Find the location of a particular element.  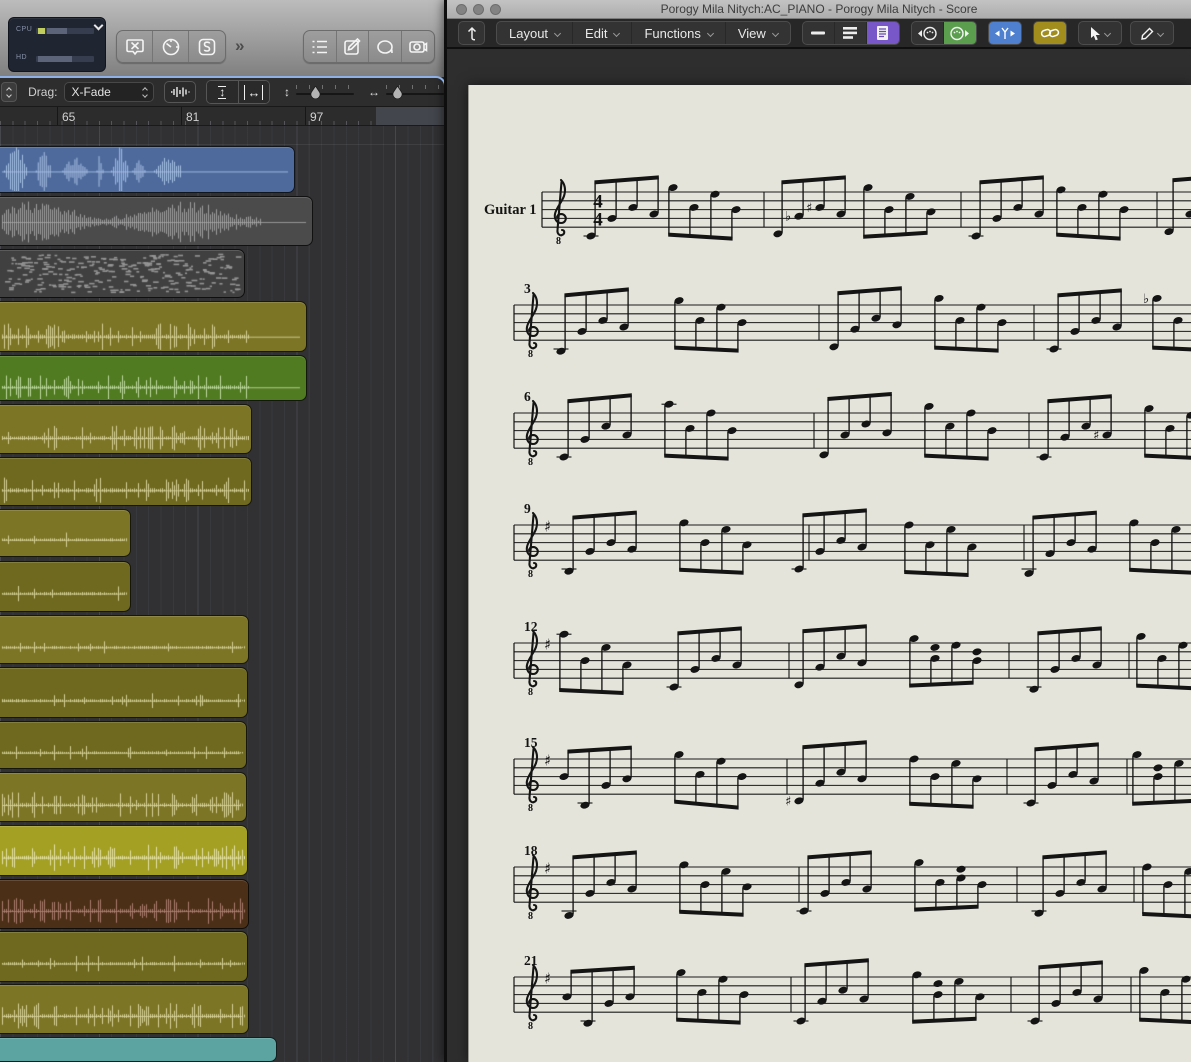

link-mode-button is located at coordinates (1049, 33).